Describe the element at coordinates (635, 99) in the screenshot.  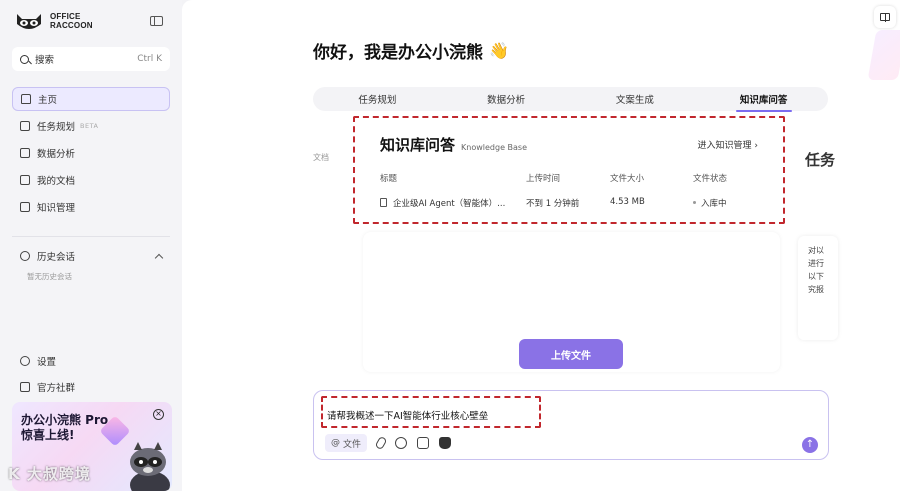
I see `tab-copywriting: 文案生成` at that location.